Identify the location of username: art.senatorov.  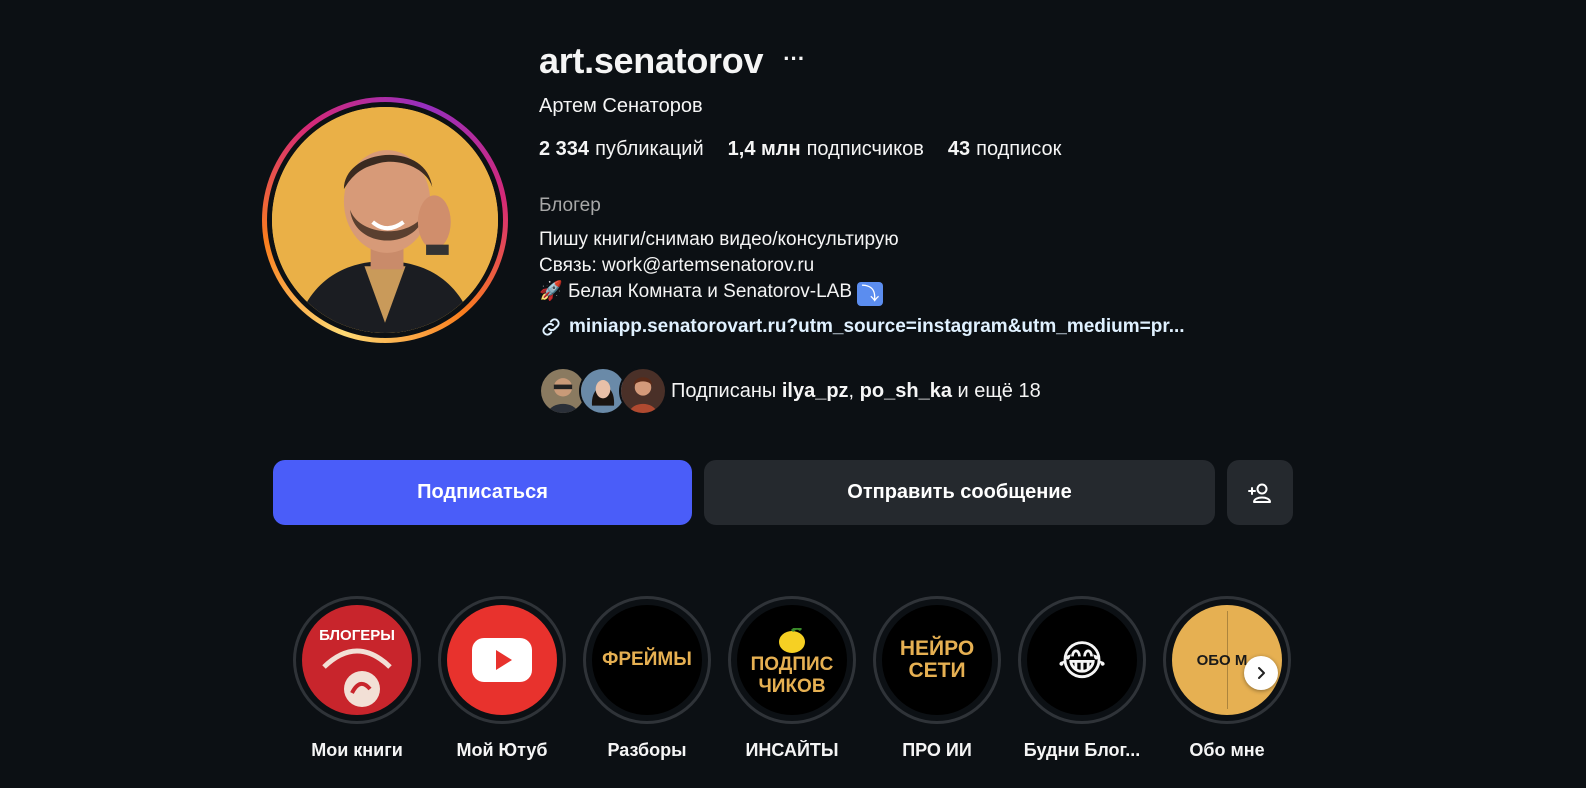
(651, 60).